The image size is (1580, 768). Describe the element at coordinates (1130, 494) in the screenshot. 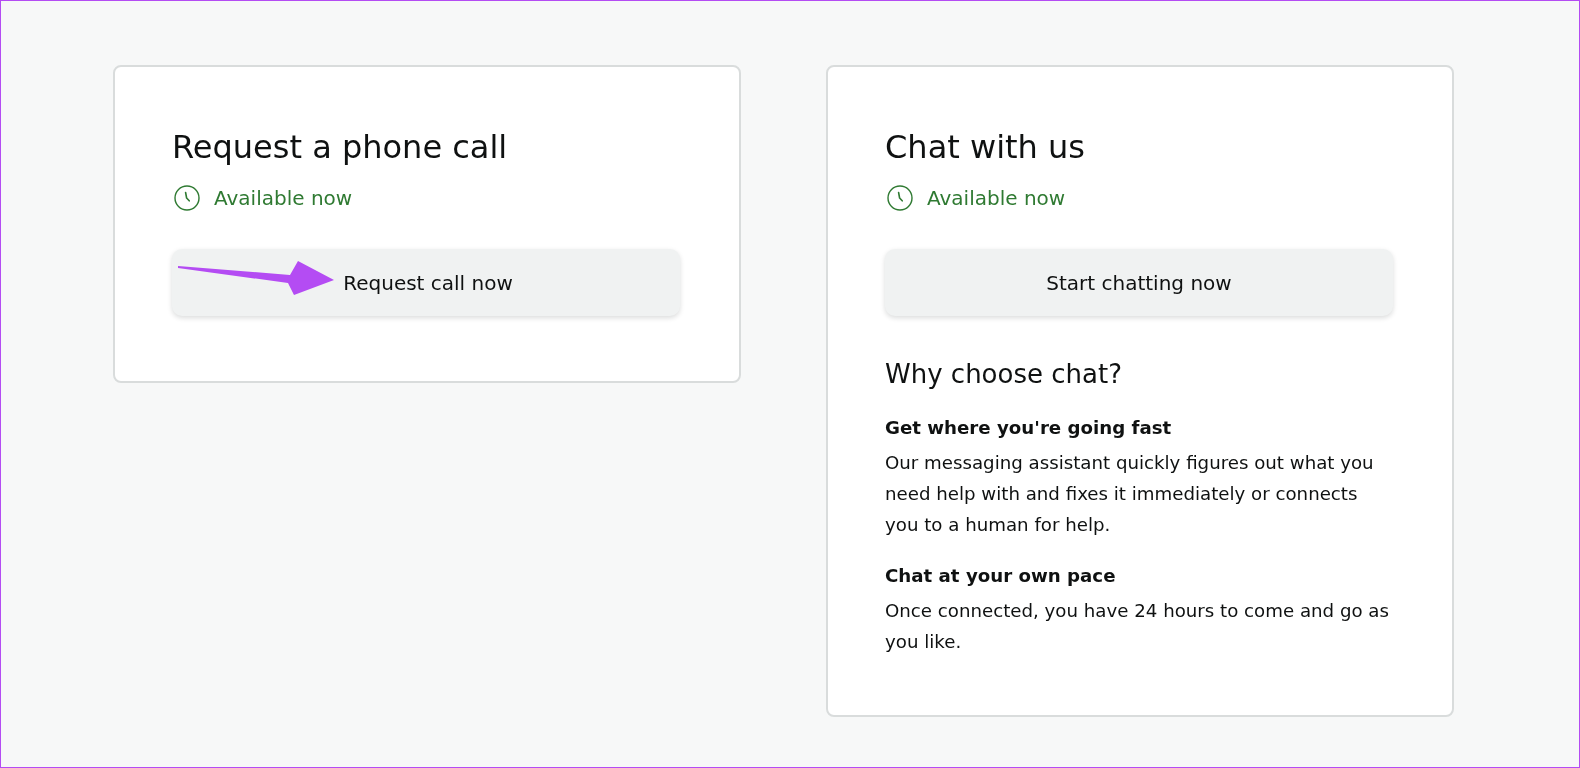

I see `benefit-description: Our messaging assistant quickly figures out what you need help with and fixes it immediately or connects you to a human for help.` at that location.